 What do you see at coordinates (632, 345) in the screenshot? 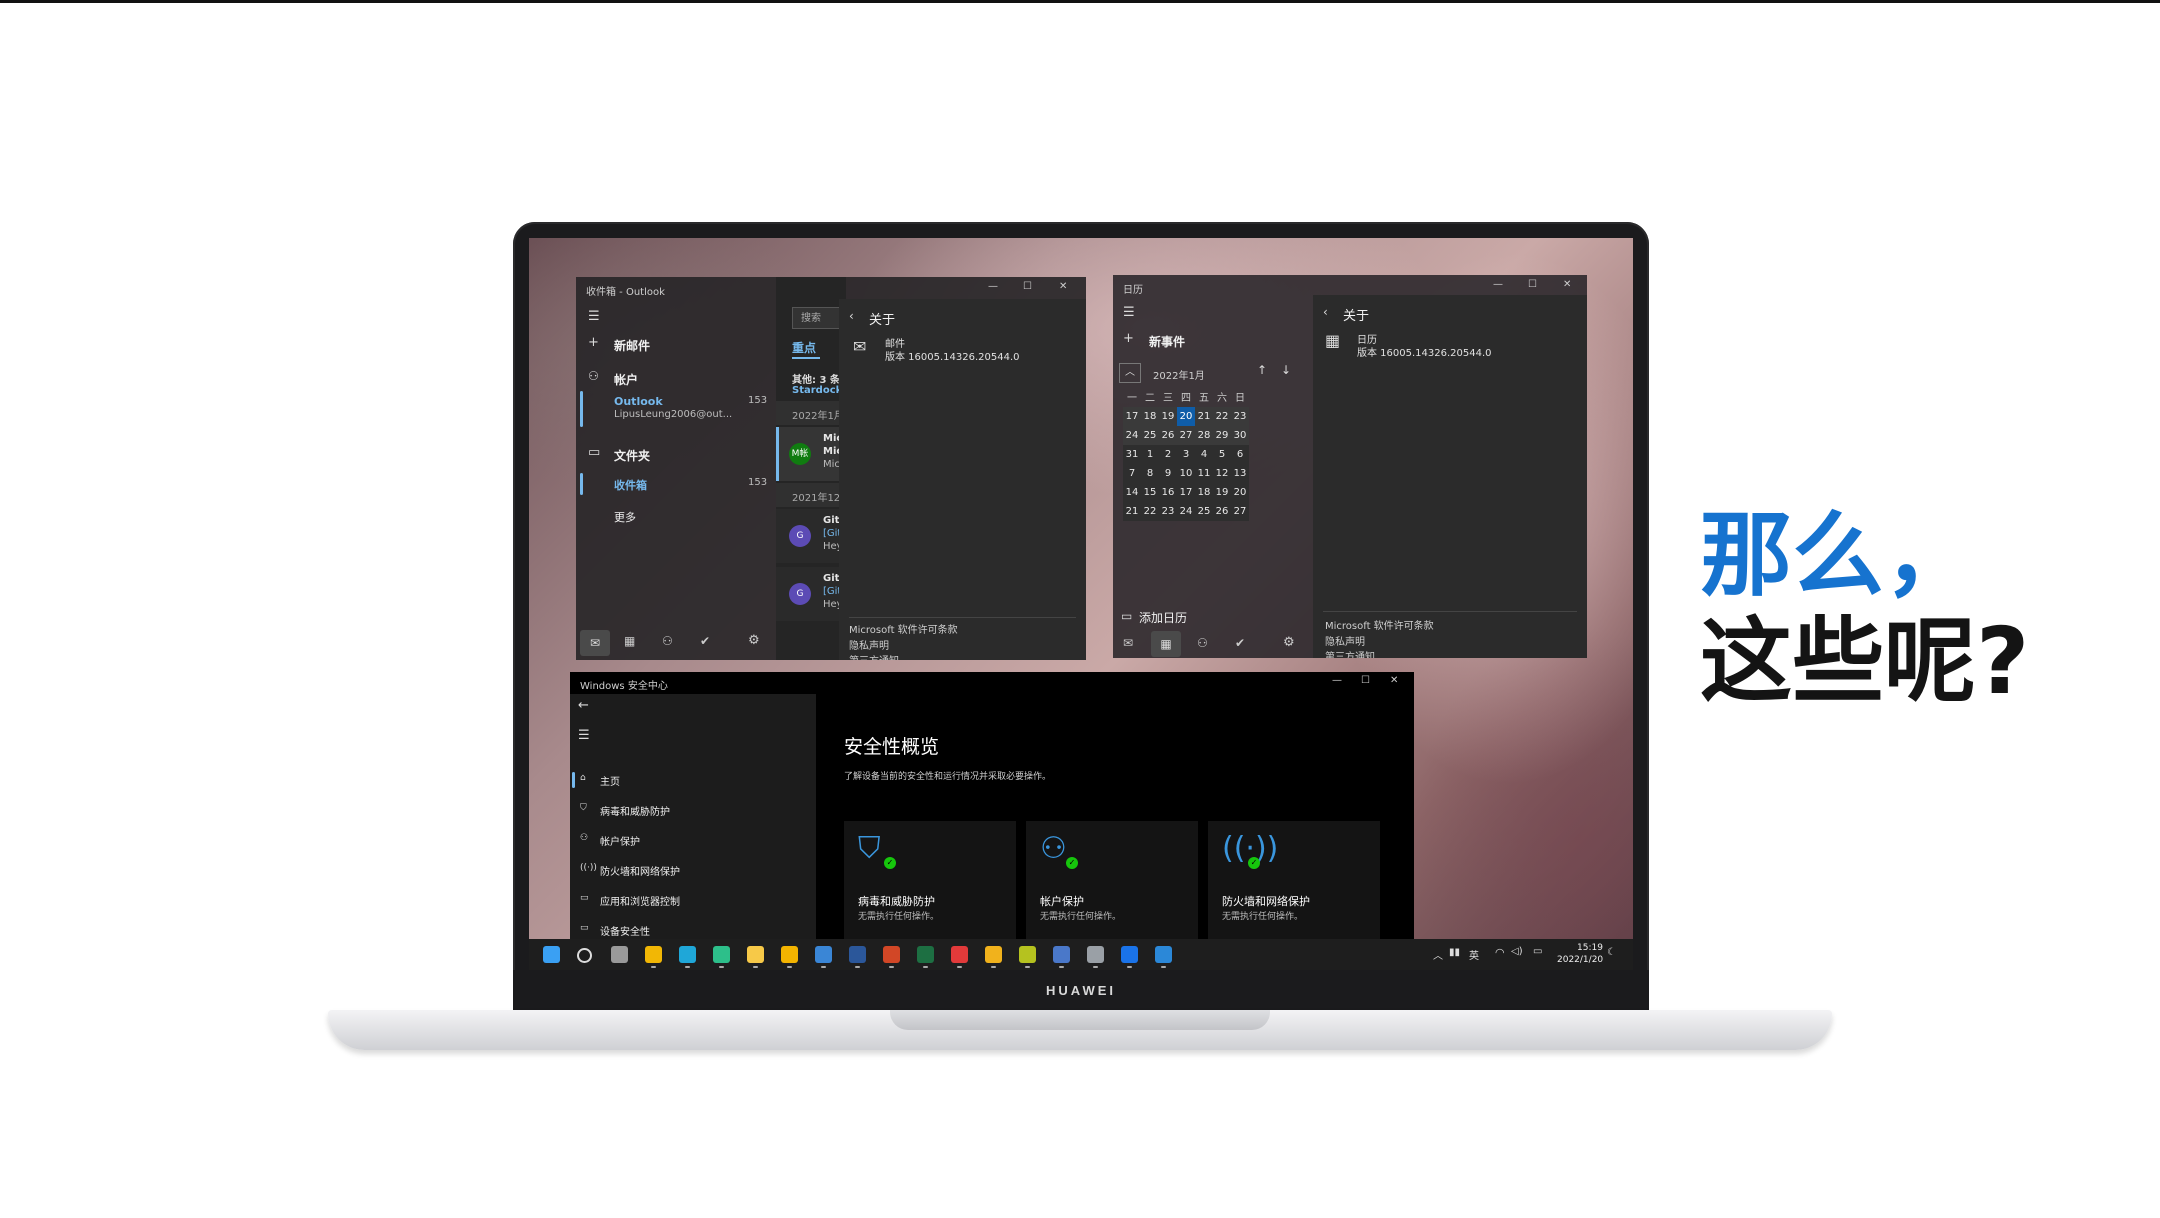
I see `new-mail-button: 新邮件` at bounding box center [632, 345].